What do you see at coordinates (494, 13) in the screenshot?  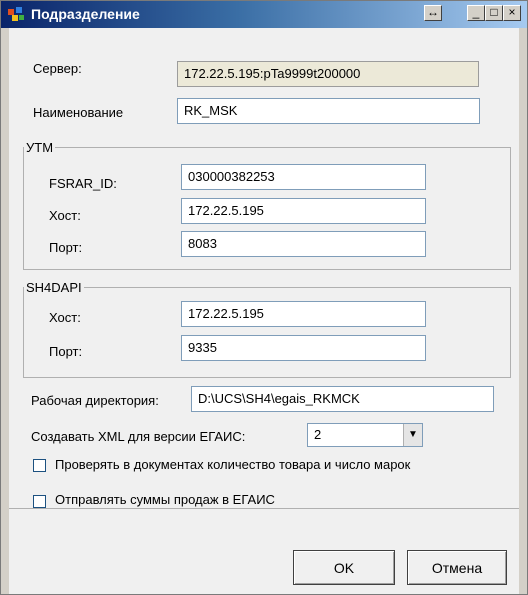 I see `maximize-button: □` at bounding box center [494, 13].